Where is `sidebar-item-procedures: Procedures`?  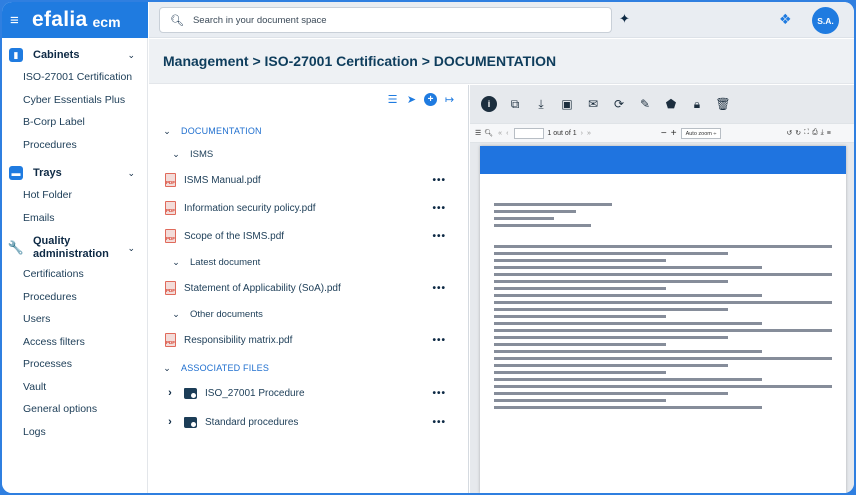
sidebar-item-procedures: Procedures is located at coordinates (74, 145).